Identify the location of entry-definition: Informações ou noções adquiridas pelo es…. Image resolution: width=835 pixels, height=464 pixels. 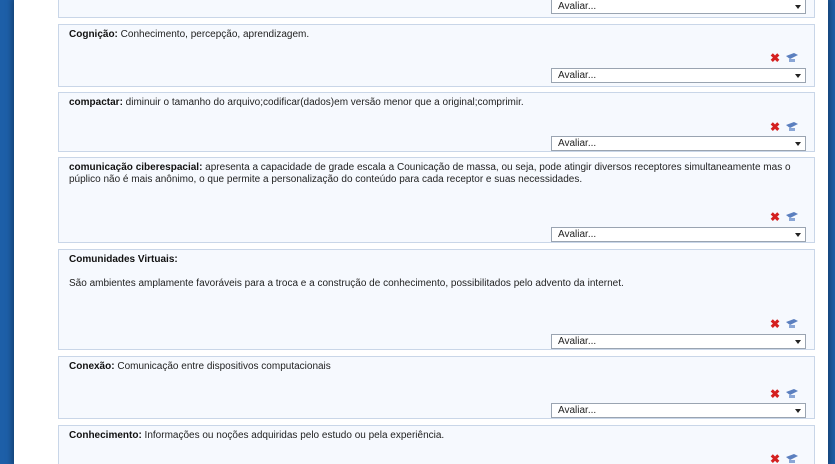
(293, 435).